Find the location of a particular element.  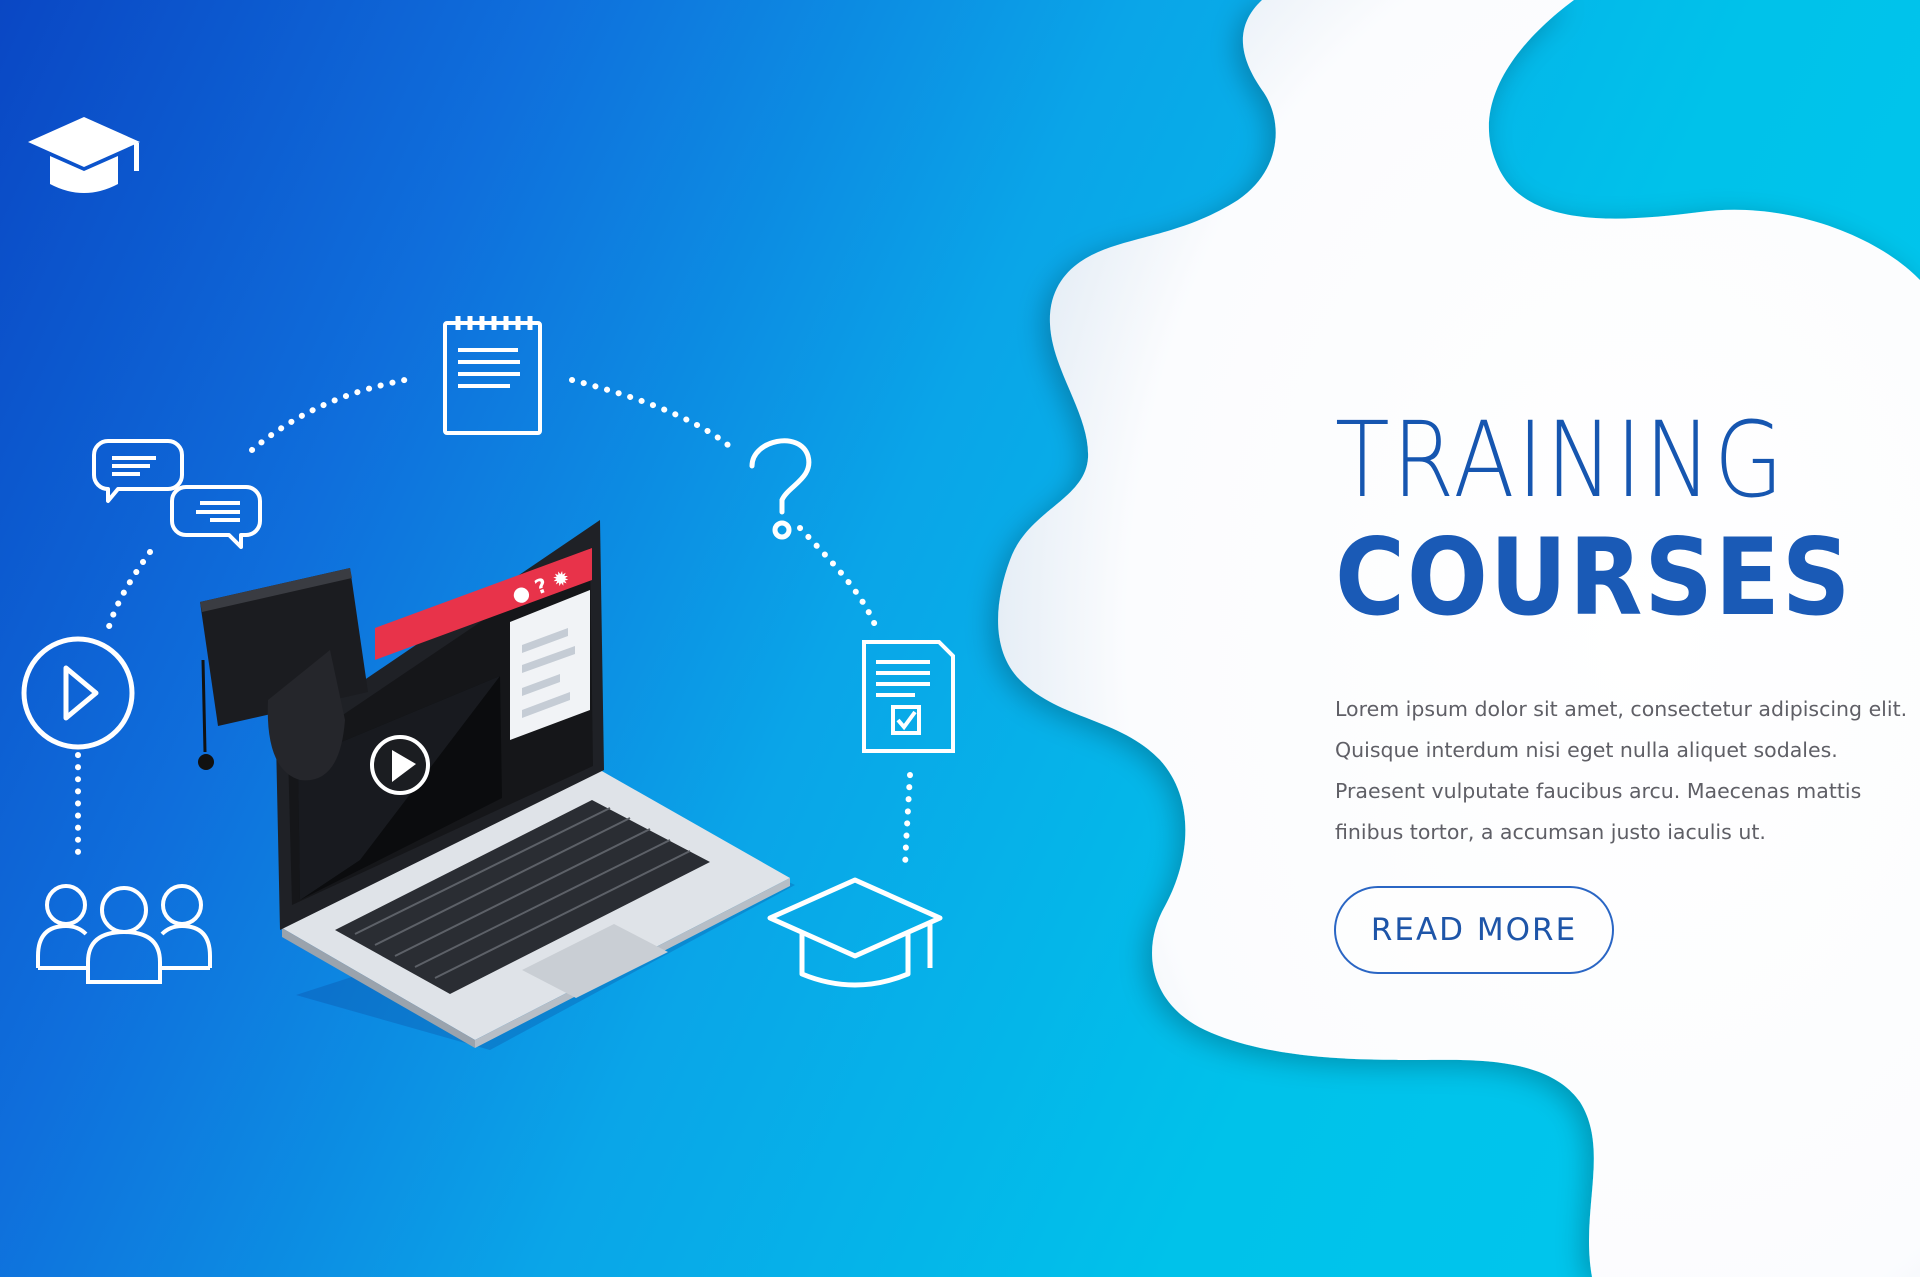

hero-title-line1: TRAINING is located at coordinates (1560, 460).